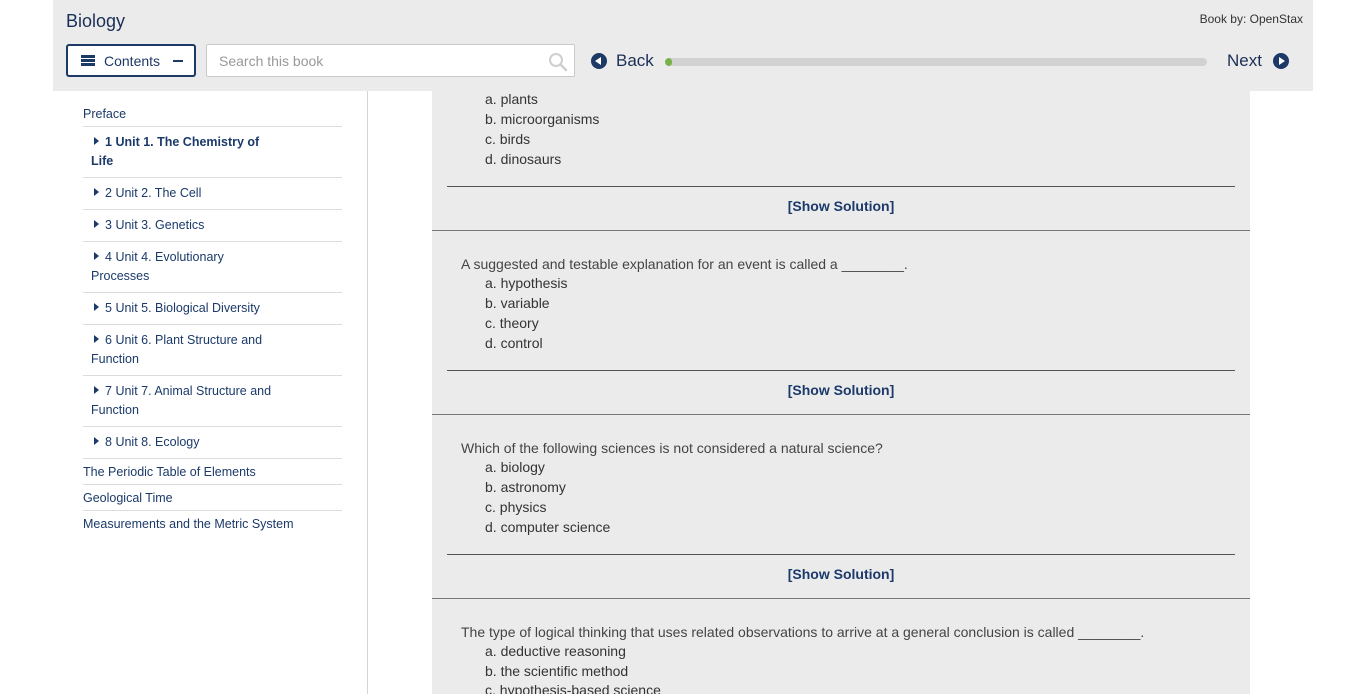 Image resolution: width=1366 pixels, height=694 pixels. Describe the element at coordinates (160, 225) in the screenshot. I see `toc-unit-label: Unit 3. Genetics` at that location.